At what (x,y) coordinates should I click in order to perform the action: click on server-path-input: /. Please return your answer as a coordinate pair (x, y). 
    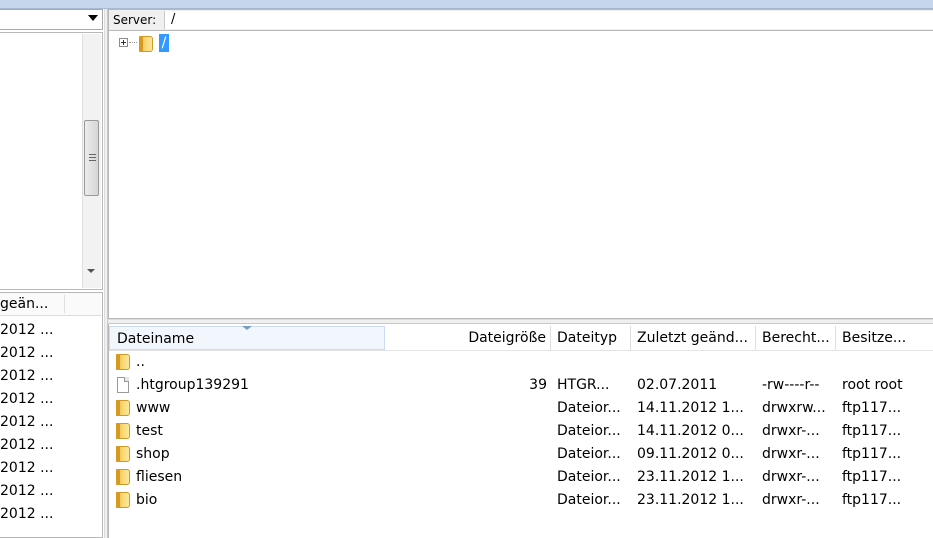
    Looking at the image, I should click on (548, 20).